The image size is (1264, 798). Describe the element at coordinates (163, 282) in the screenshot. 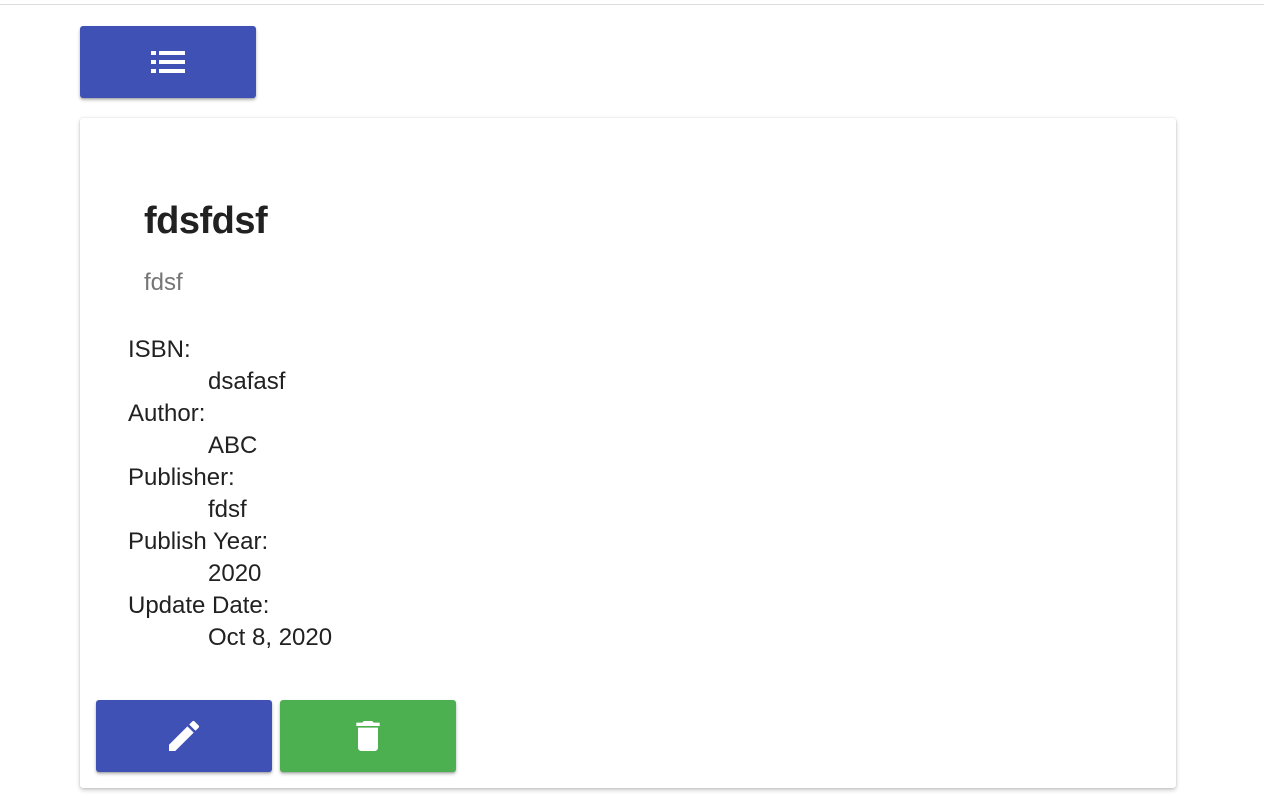

I see `book-subtitle: fdsf` at that location.